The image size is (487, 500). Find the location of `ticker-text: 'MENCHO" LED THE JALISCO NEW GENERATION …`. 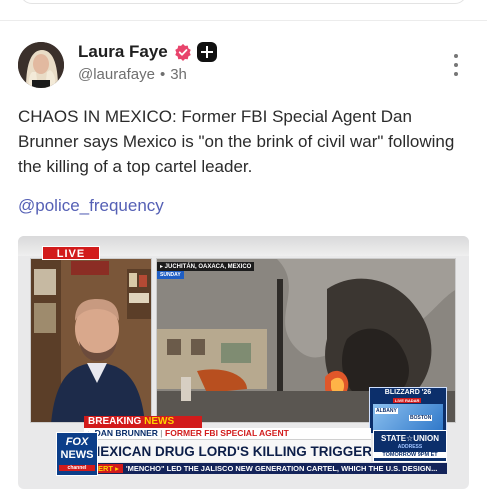

ticker-text: 'MENCHO" LED THE JALISCO NEW GENERATION … is located at coordinates (281, 468).